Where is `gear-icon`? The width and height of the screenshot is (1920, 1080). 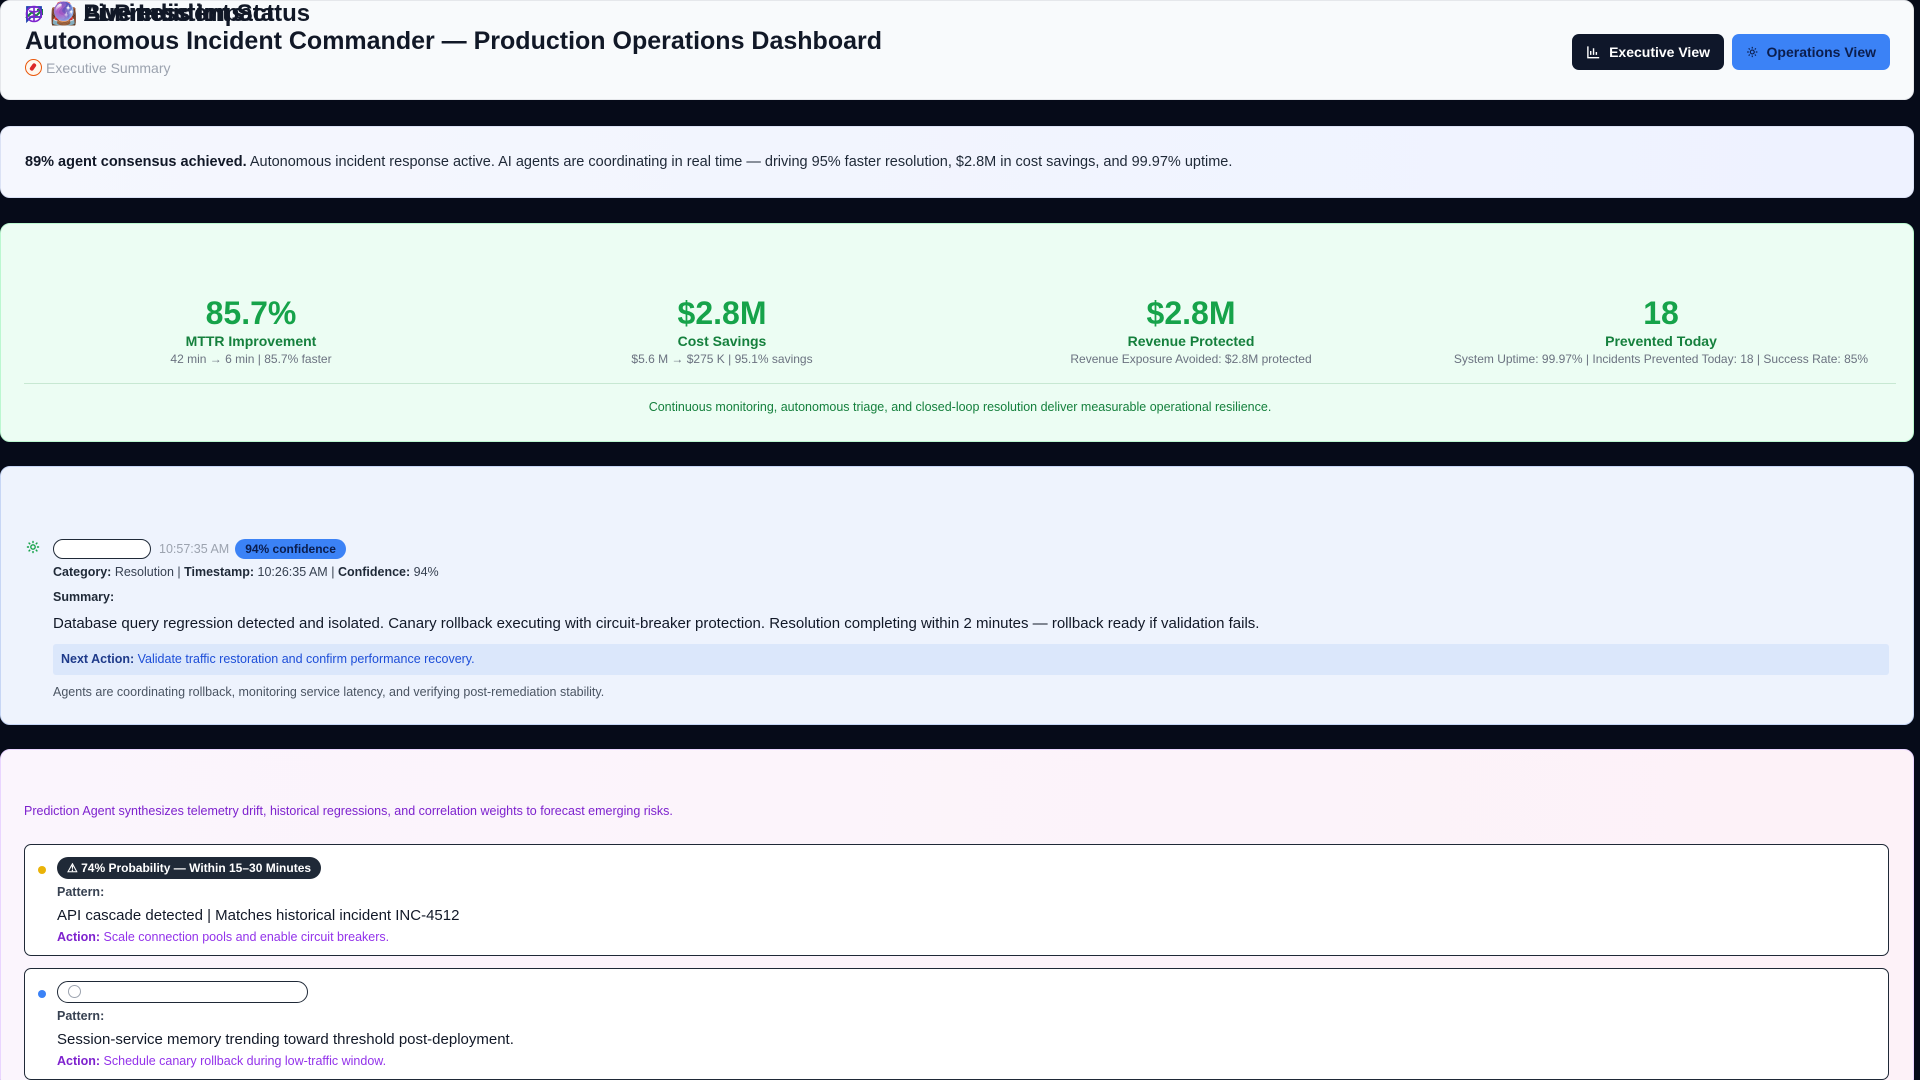 gear-icon is located at coordinates (1752, 52).